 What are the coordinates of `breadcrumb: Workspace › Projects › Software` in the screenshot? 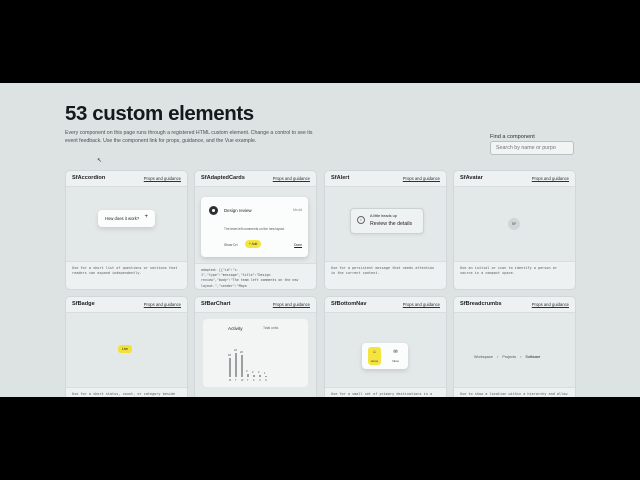 It's located at (508, 357).